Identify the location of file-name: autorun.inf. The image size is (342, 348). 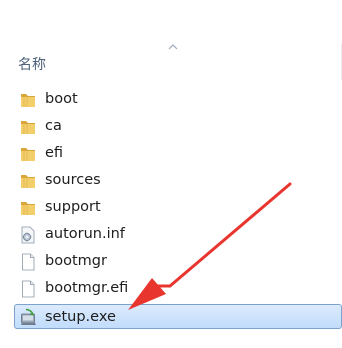
(85, 234).